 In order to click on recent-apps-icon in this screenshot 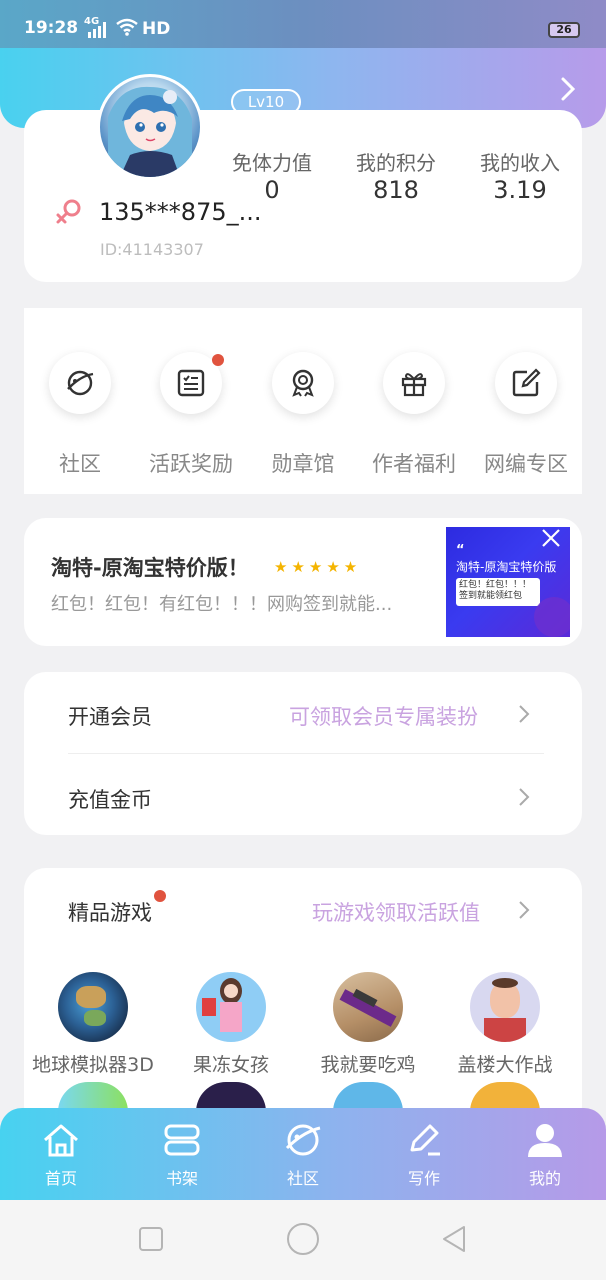, I will do `click(151, 1239)`.